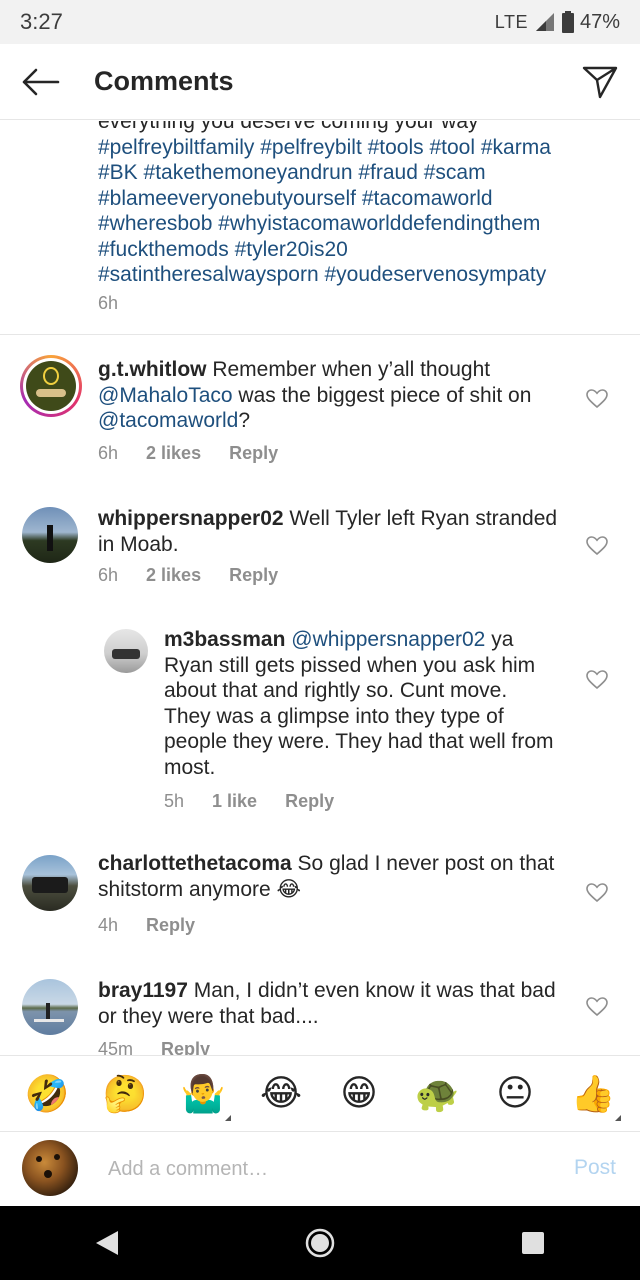  I want to click on comment-username: charlottethetacoma, so click(195, 863).